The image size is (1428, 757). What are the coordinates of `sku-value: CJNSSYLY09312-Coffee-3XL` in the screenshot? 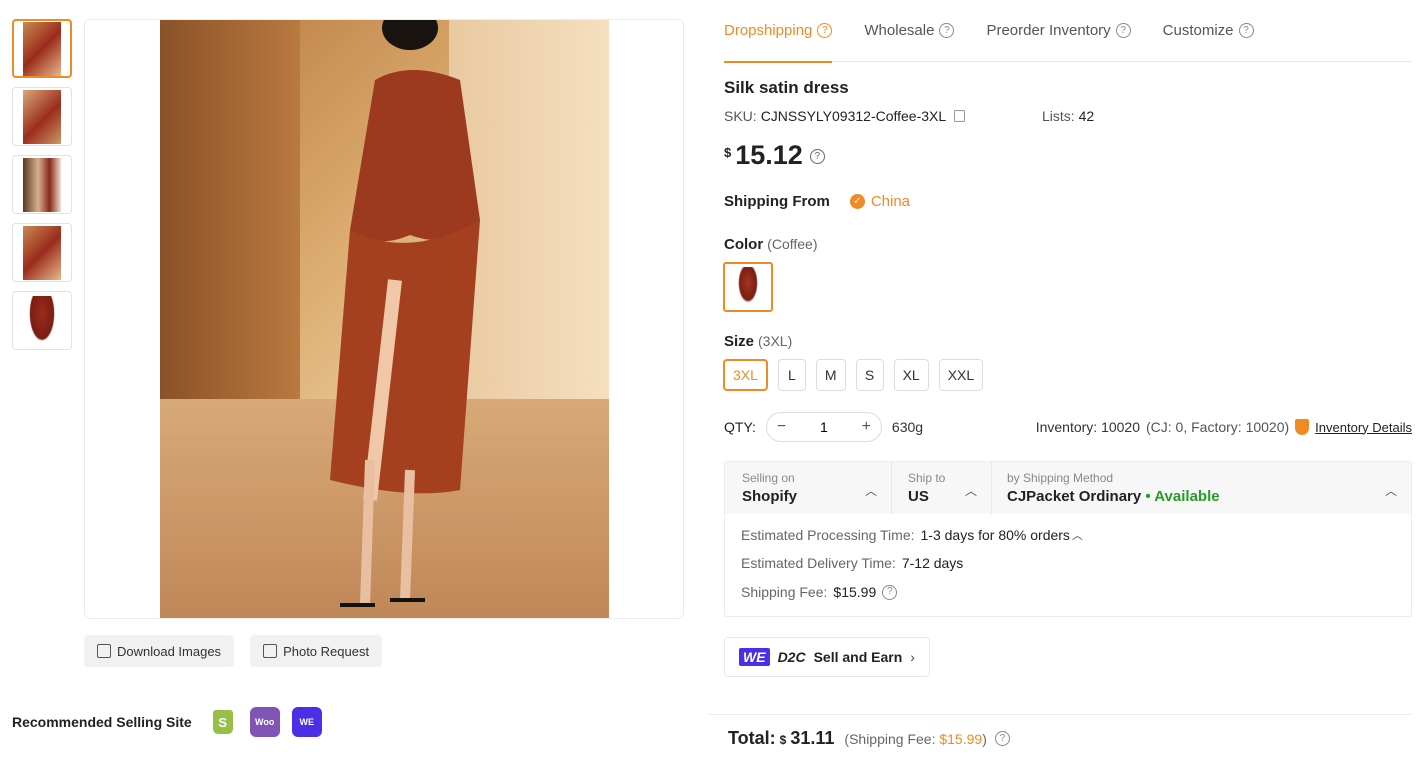 It's located at (853, 116).